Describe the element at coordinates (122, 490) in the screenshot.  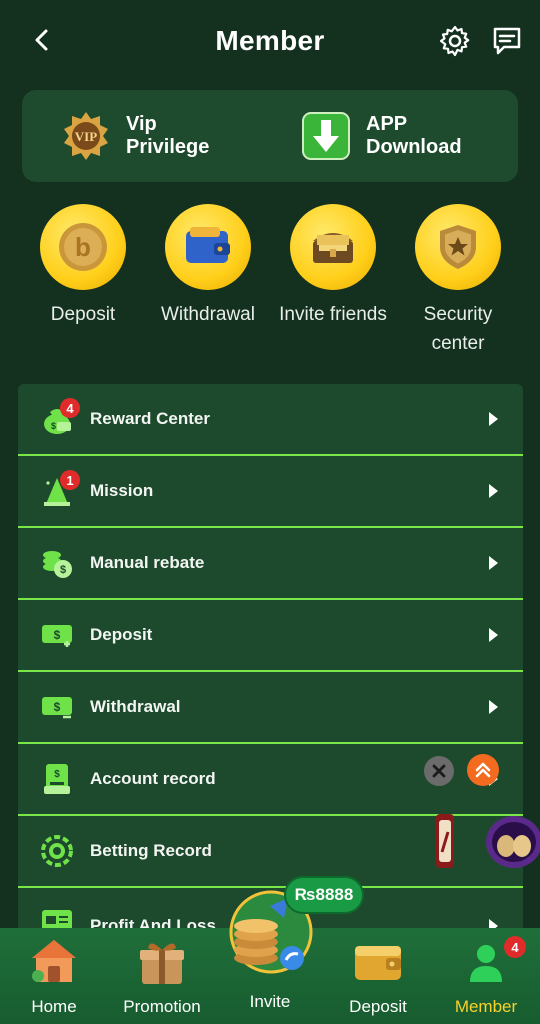
I see `menu-label: Mission` at that location.